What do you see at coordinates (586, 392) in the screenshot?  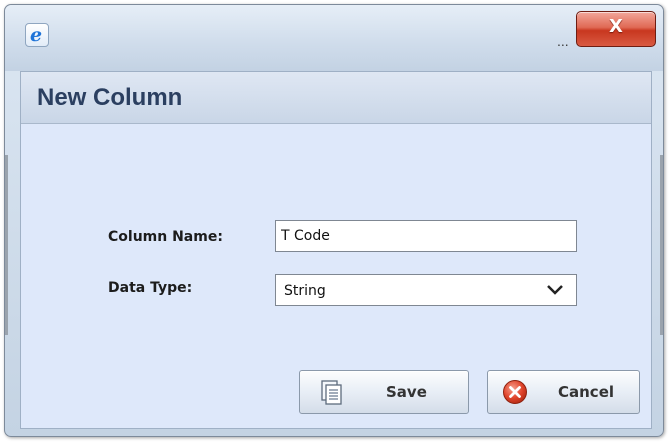 I see `cancel-button-label: Cancel` at bounding box center [586, 392].